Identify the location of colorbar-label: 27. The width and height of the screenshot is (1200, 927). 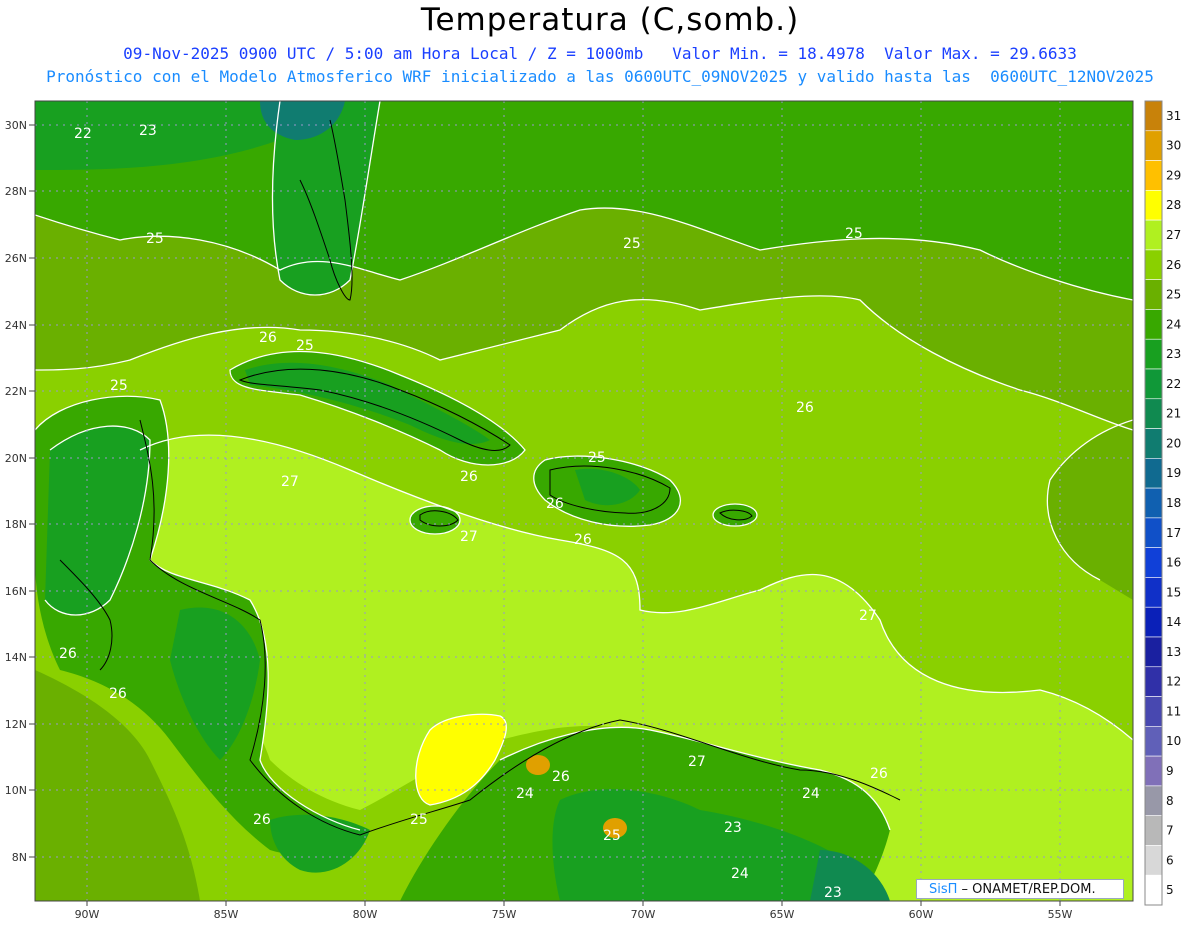
(1173, 235).